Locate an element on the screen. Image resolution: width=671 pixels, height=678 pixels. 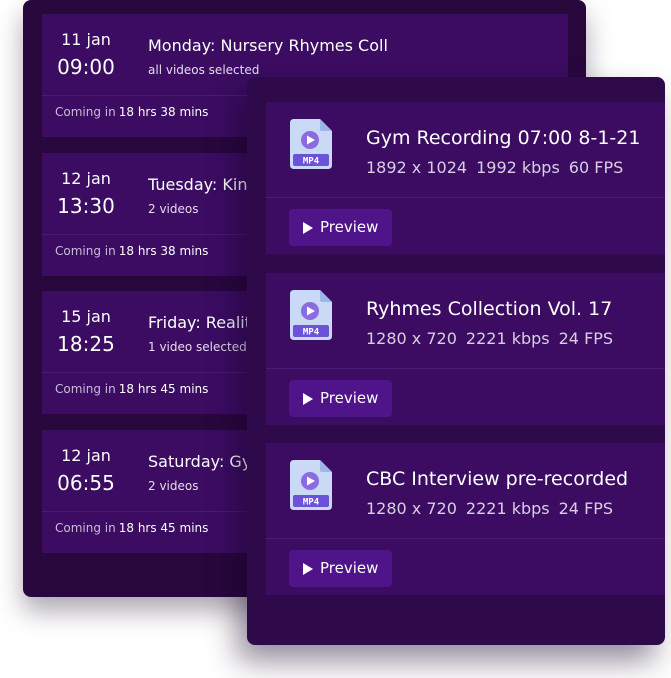
media-file-name: CBC Interview pre-recorded is located at coordinates (497, 479).